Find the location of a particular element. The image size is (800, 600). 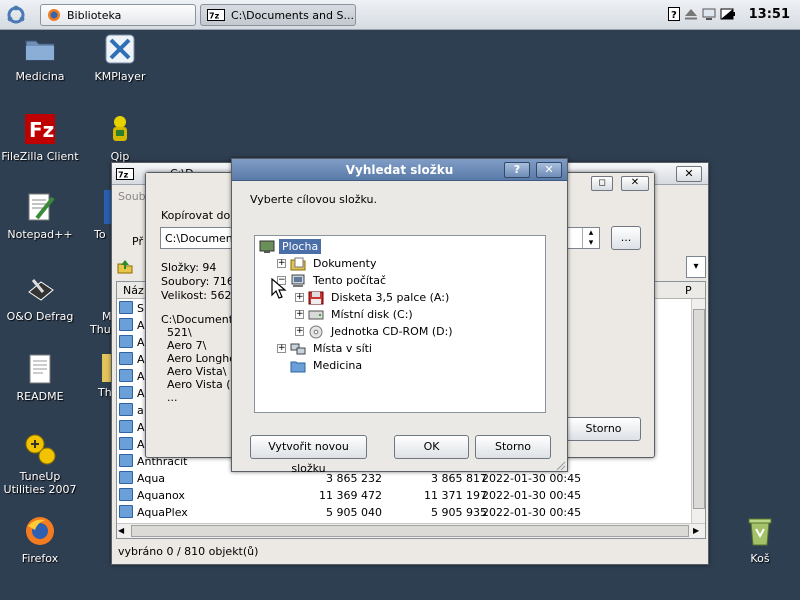

desktop-icon-readme: README is located at coordinates (40, 377).